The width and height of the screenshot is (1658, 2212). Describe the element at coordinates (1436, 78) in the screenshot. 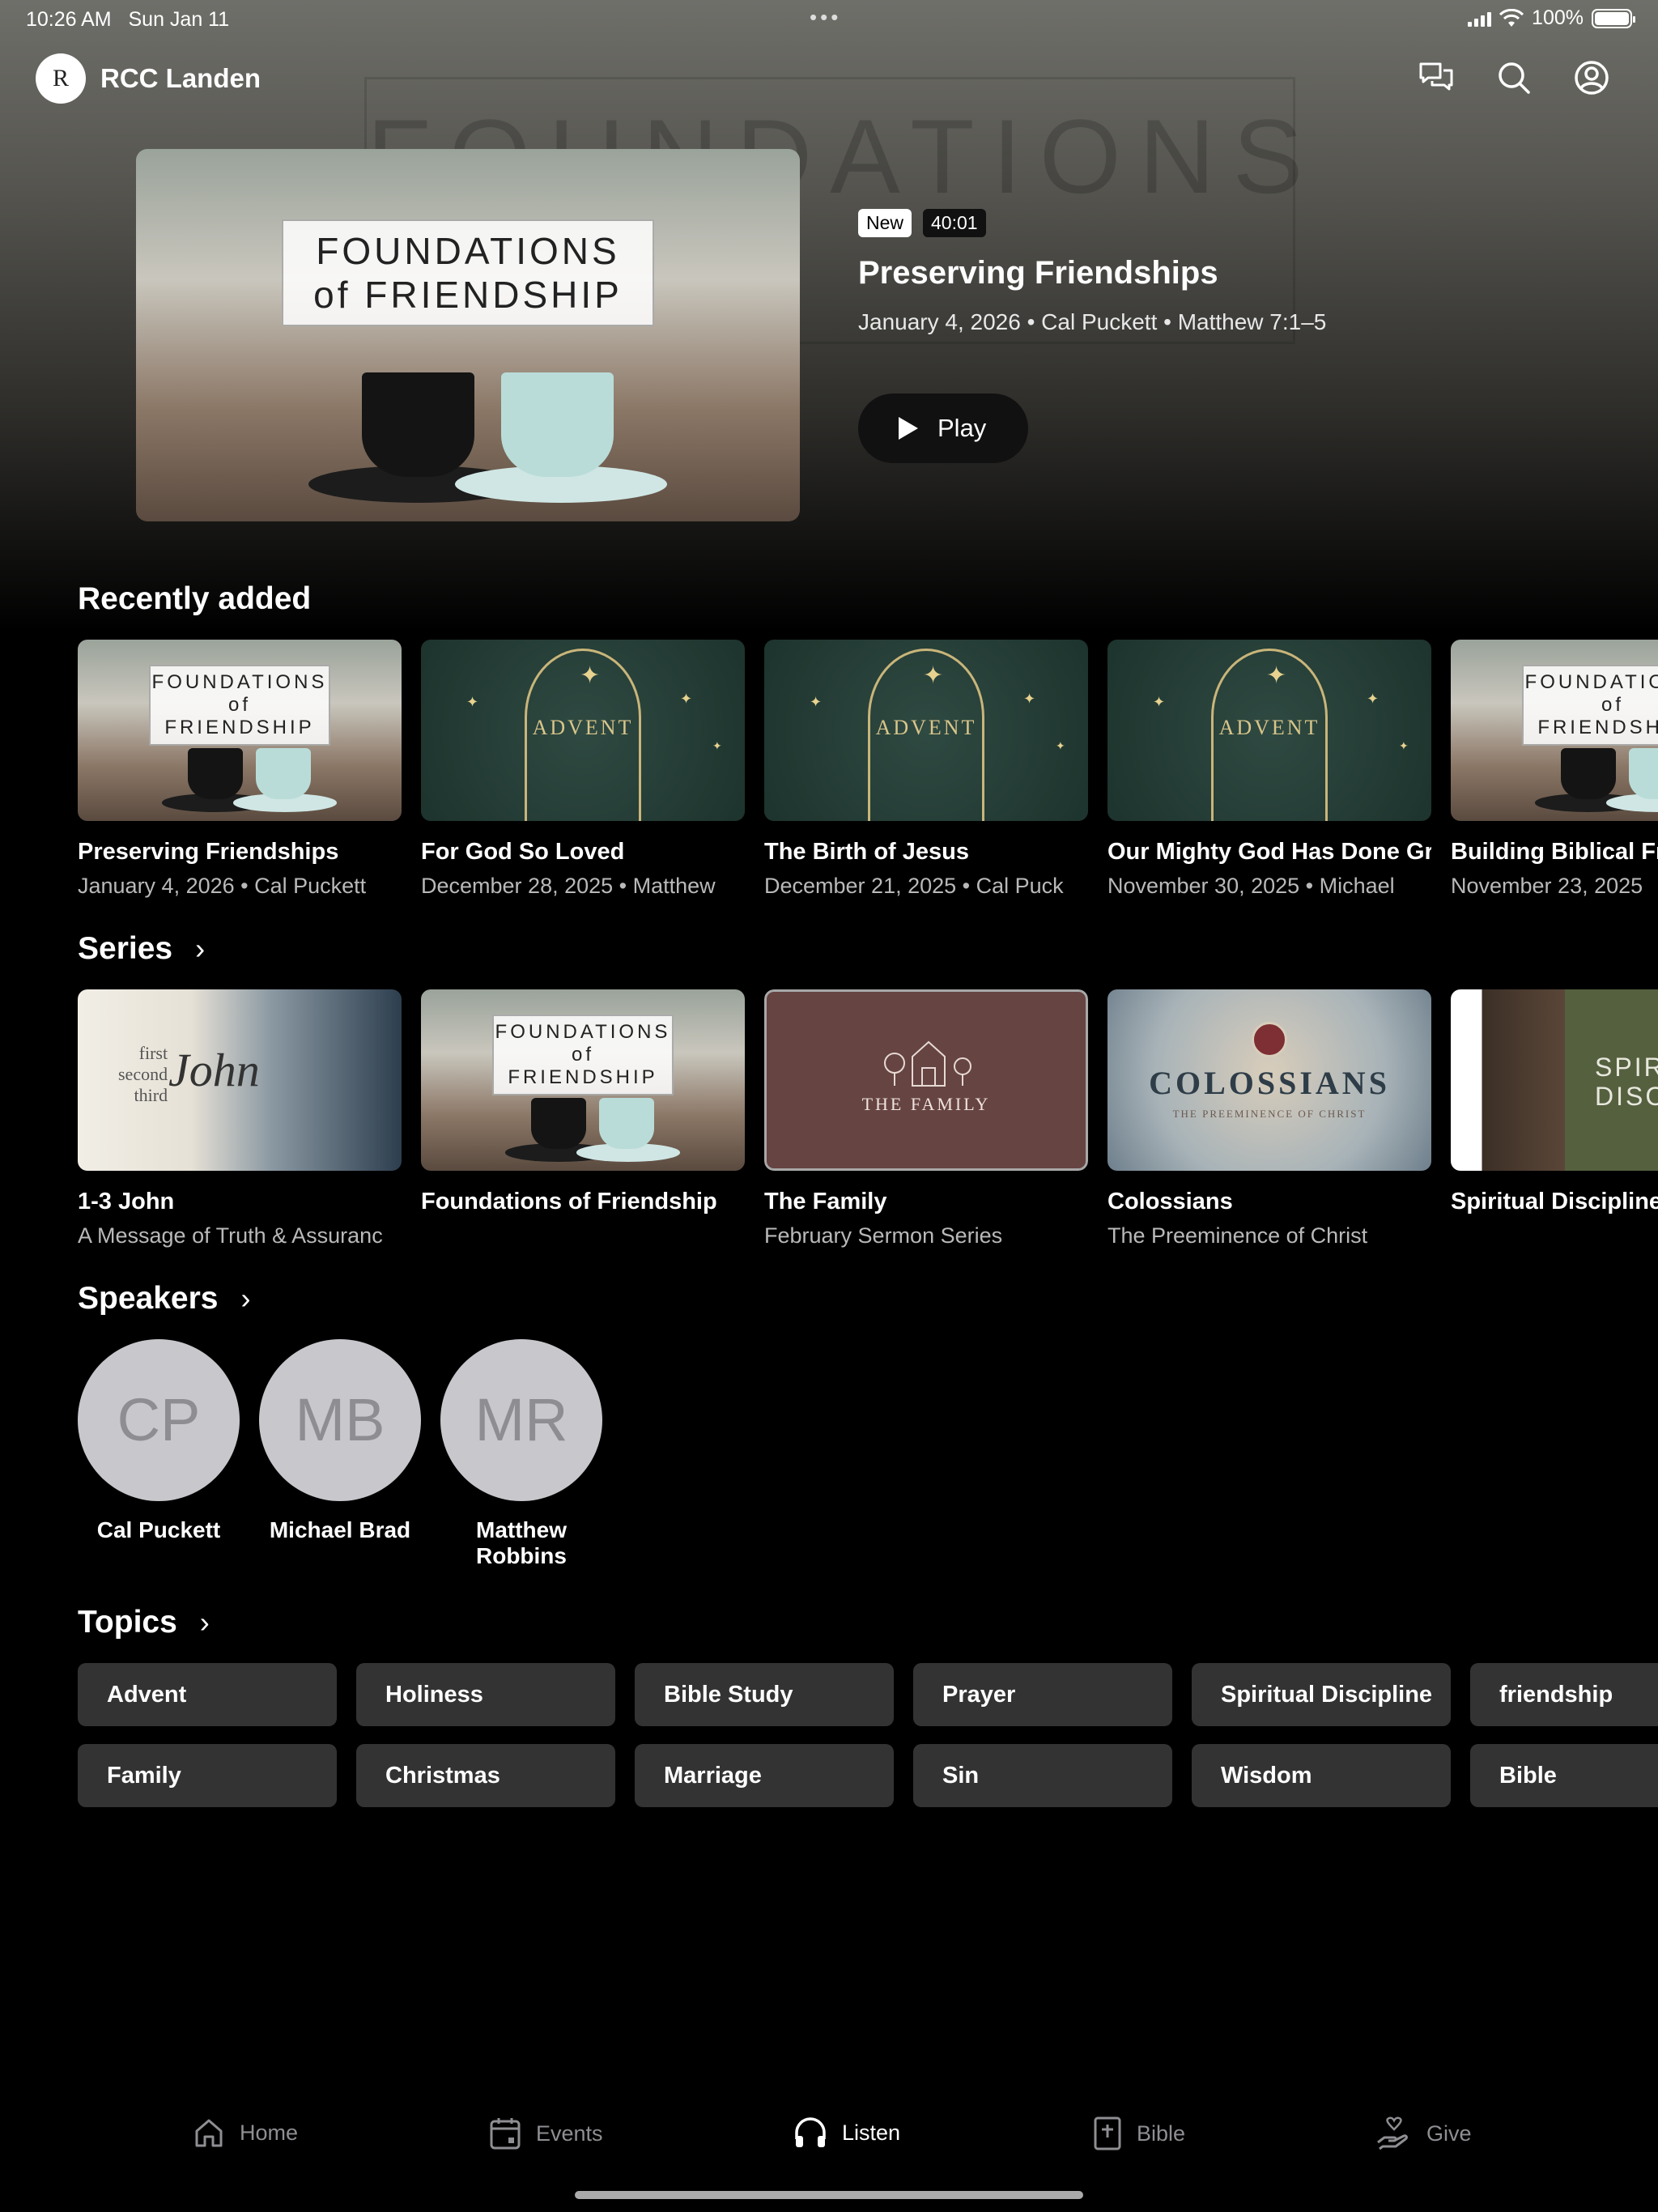

I see `chat-icon` at that location.